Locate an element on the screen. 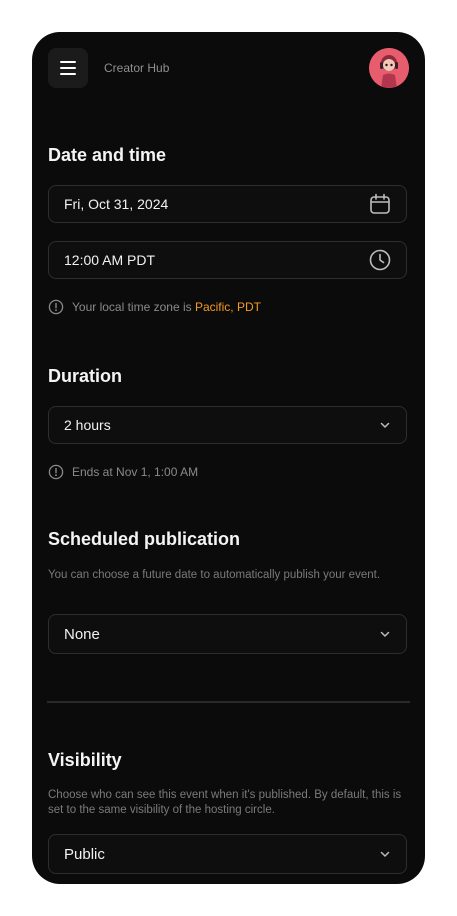 This screenshot has width=457, height=916. date-value: Fri, Oct 31, 2024 is located at coordinates (116, 204).